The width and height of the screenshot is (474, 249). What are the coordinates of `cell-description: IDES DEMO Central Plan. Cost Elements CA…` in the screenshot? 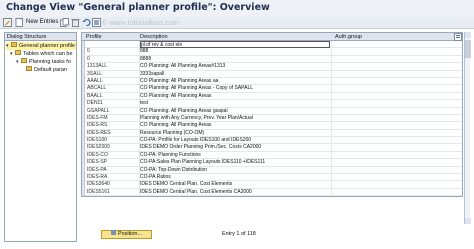 It's located at (235, 192).